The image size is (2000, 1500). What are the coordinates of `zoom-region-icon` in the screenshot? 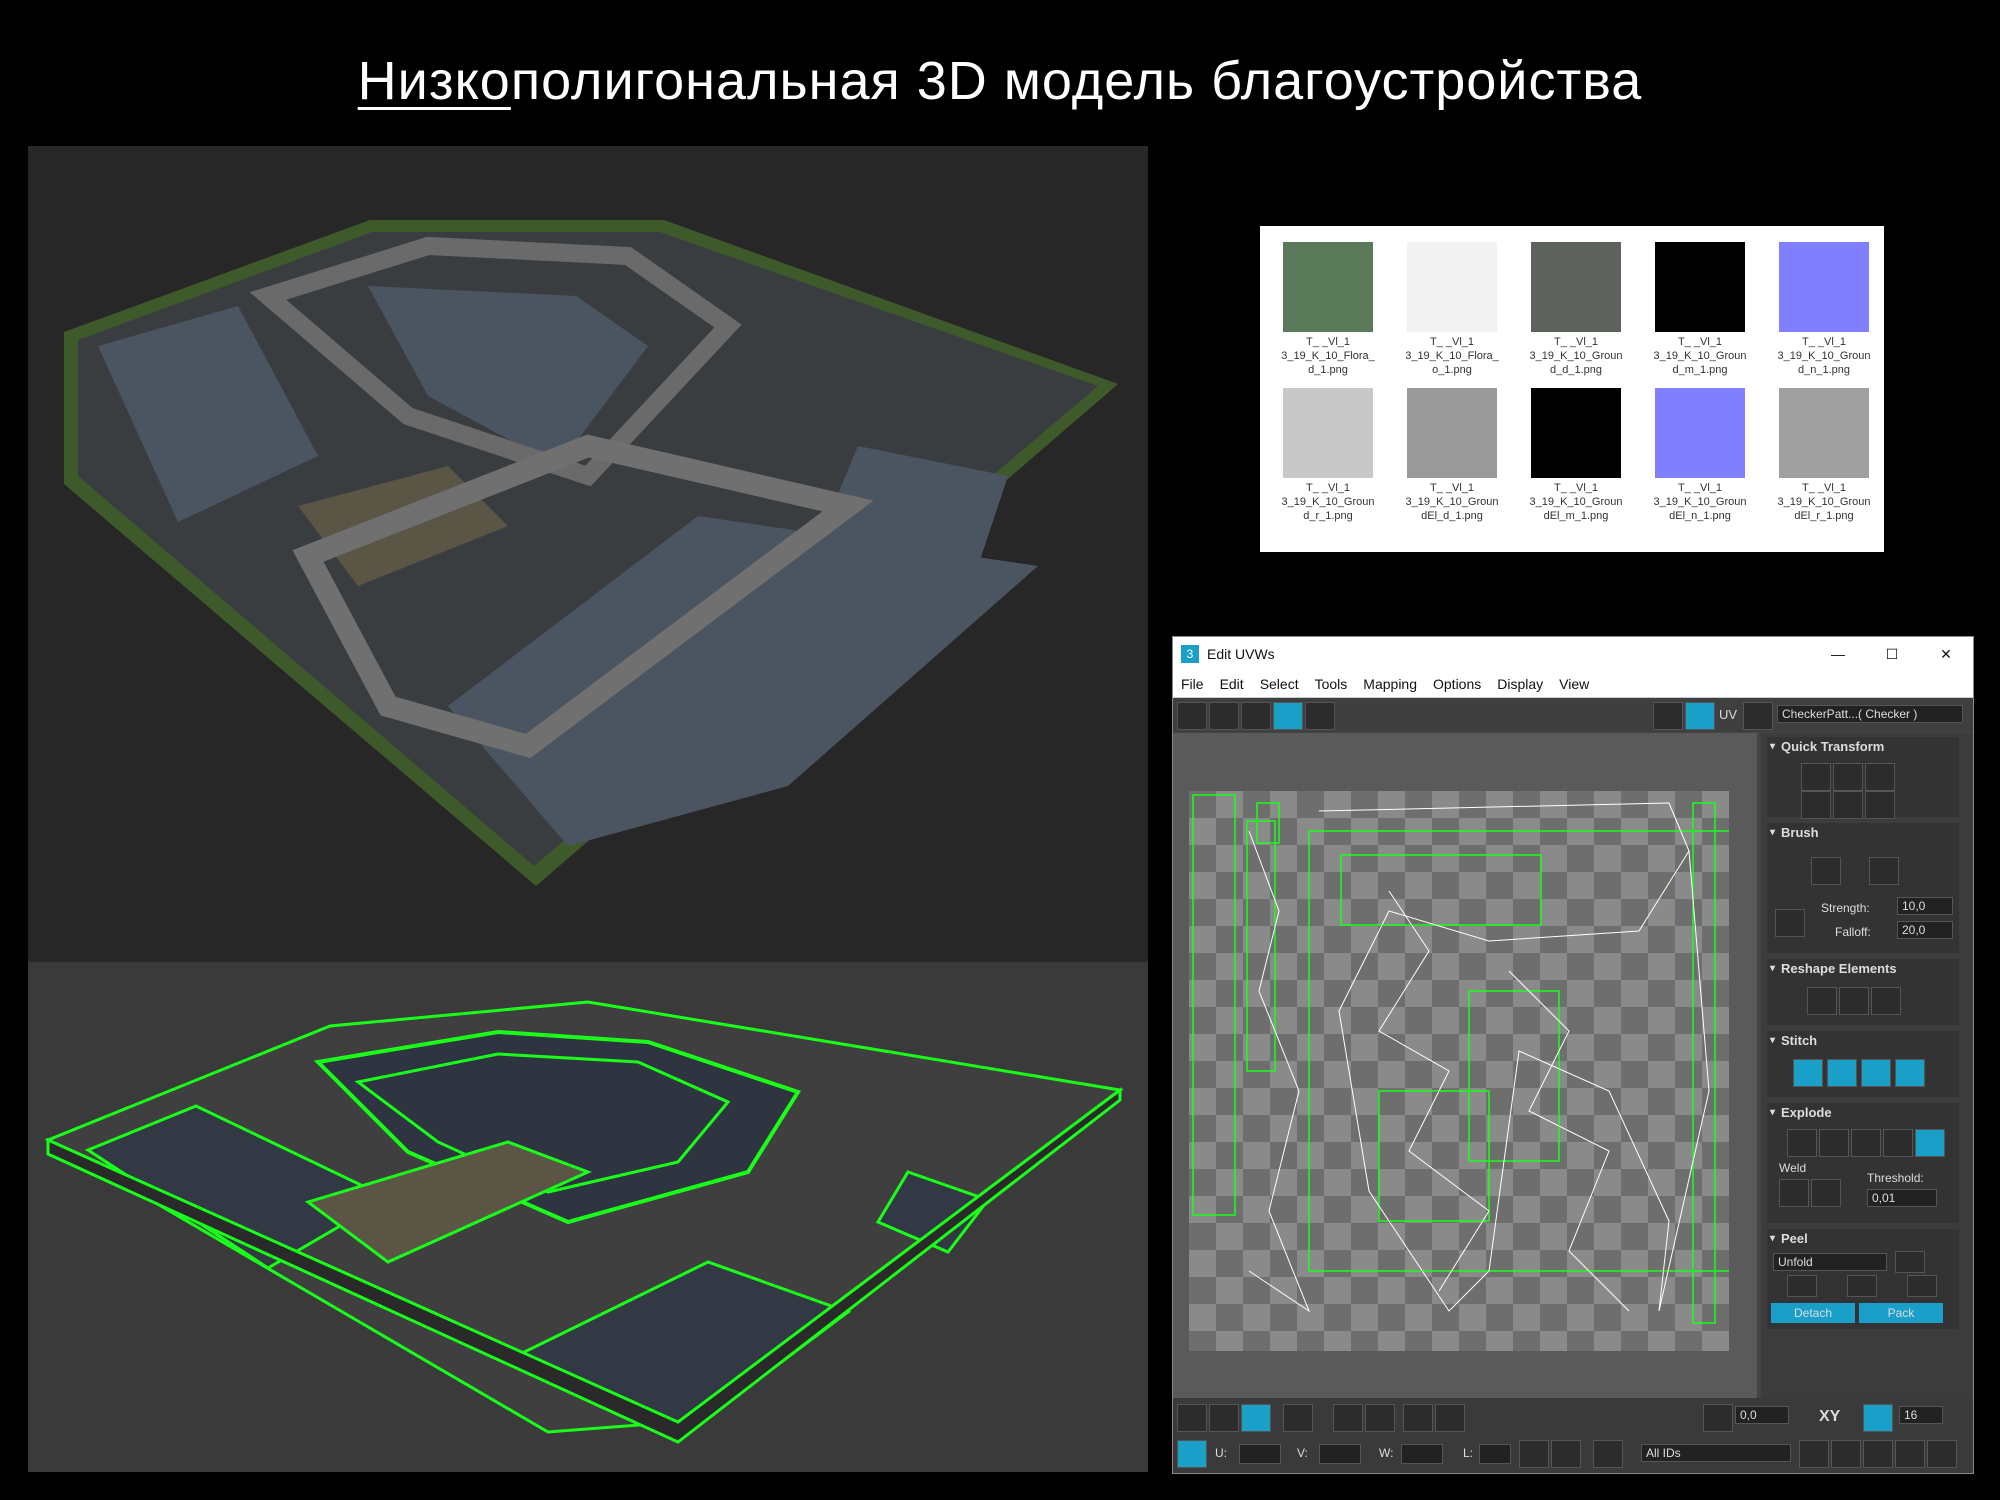 It's located at (1878, 1454).